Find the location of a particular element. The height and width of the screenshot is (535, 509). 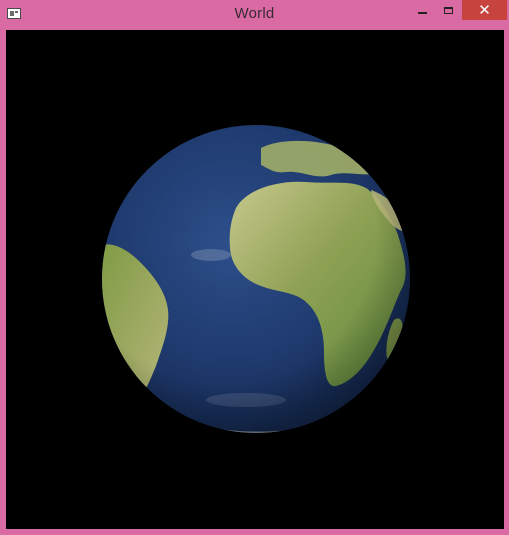

close-button: ✕ is located at coordinates (484, 10).